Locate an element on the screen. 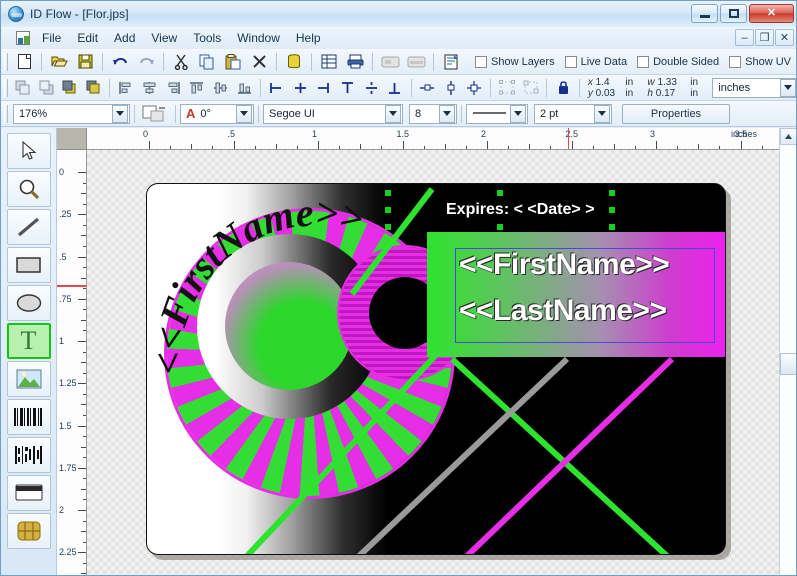 This screenshot has width=797, height=576. menu-item-window: Window is located at coordinates (258, 38).